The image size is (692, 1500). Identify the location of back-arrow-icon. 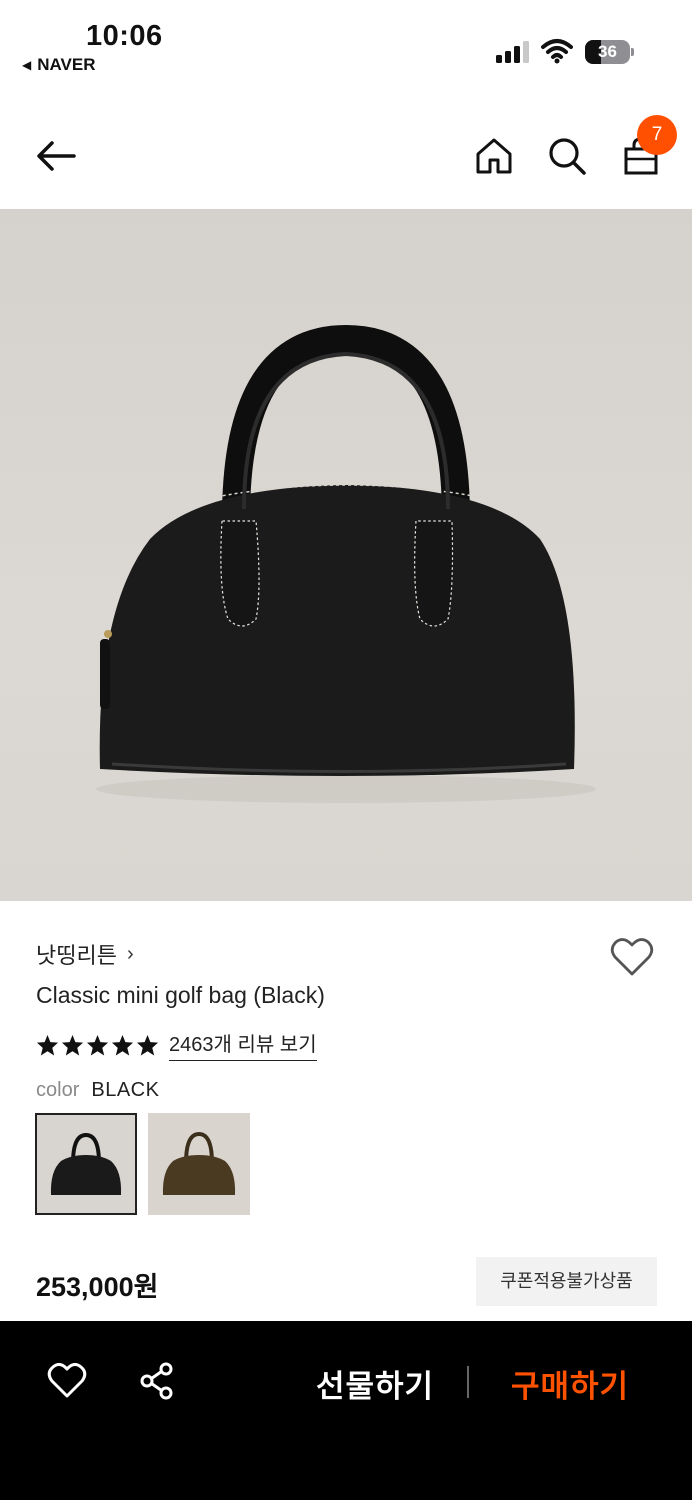
(56, 156).